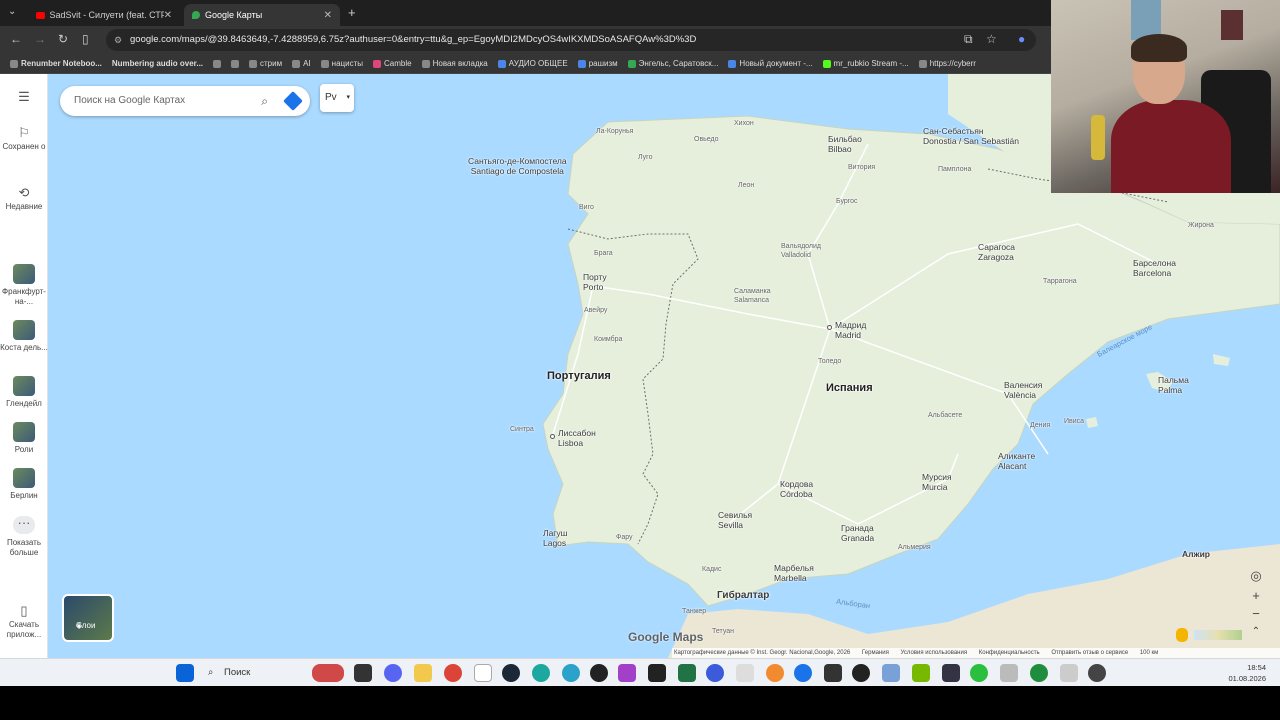  What do you see at coordinates (392, 63) in the screenshot?
I see `bookmark-item: Camble` at bounding box center [392, 63].